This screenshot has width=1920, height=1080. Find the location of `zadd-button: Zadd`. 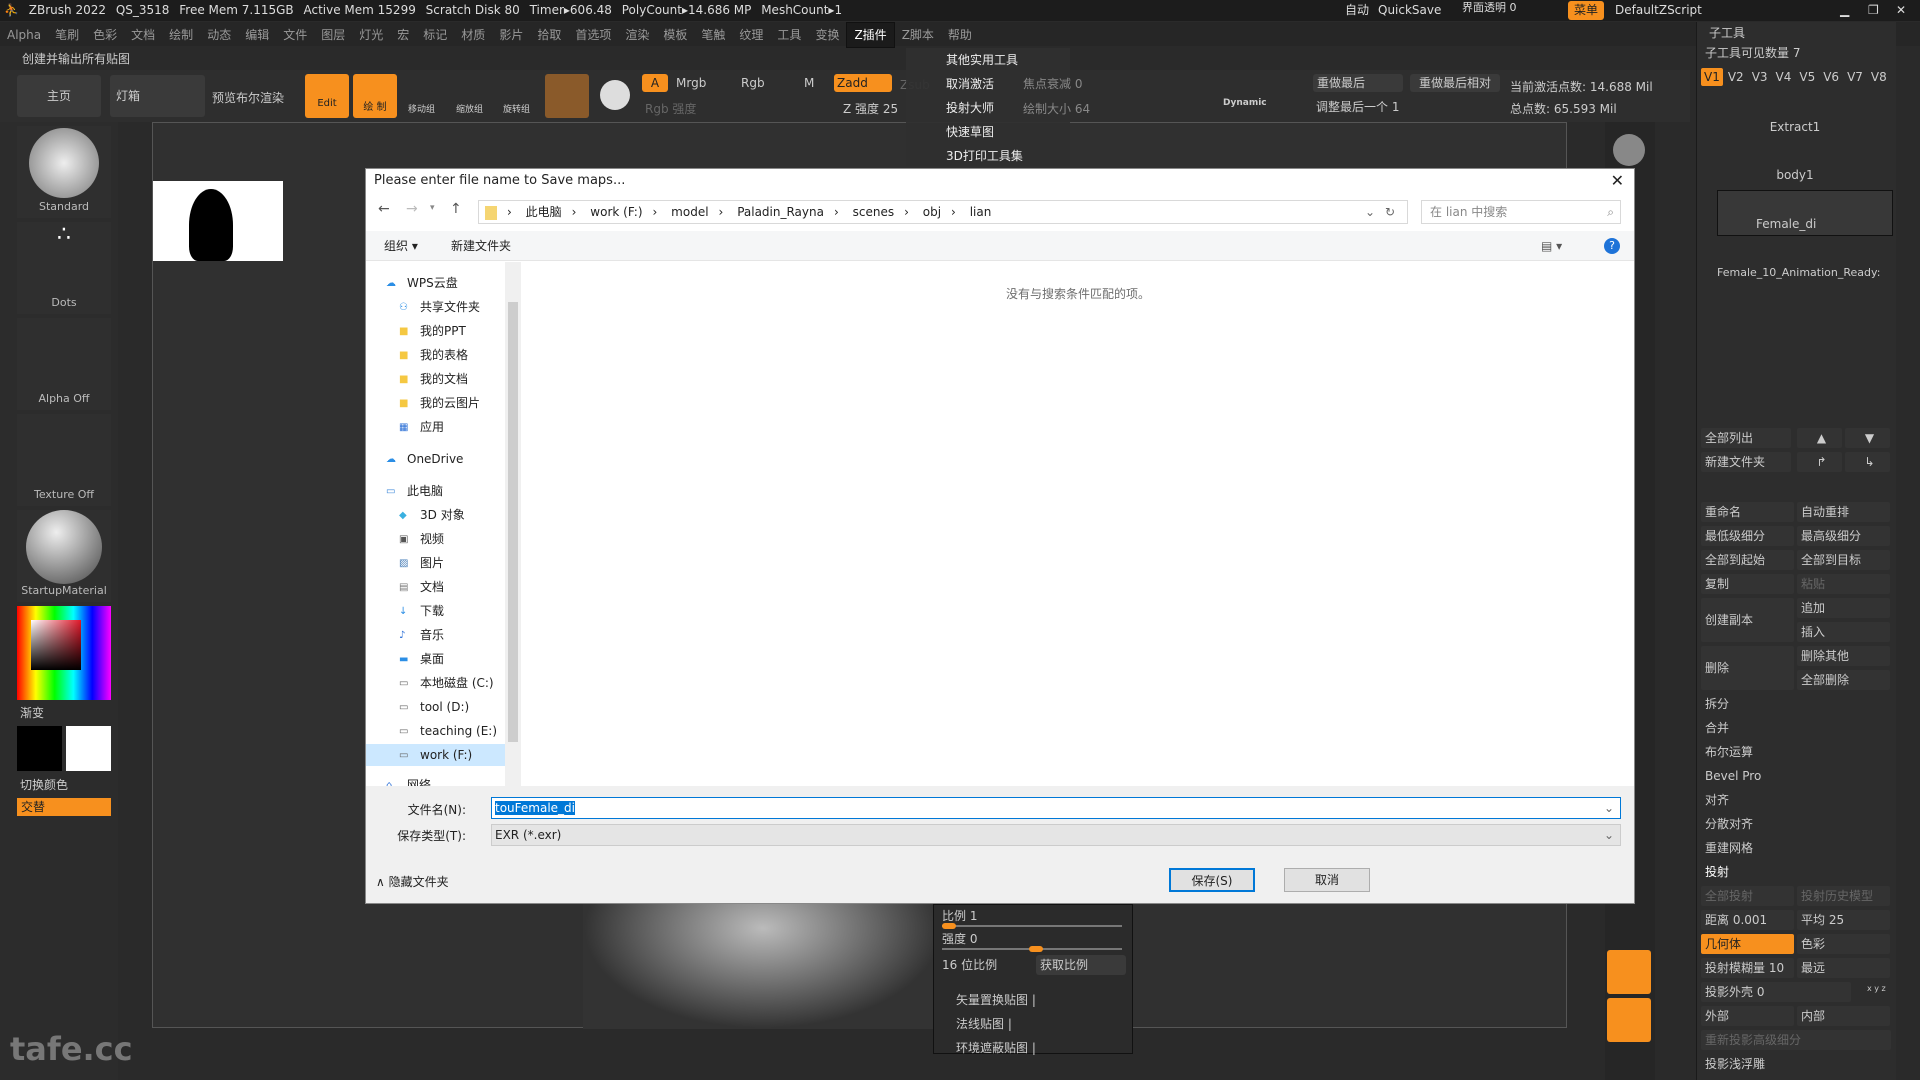

zadd-button: Zadd is located at coordinates (863, 83).